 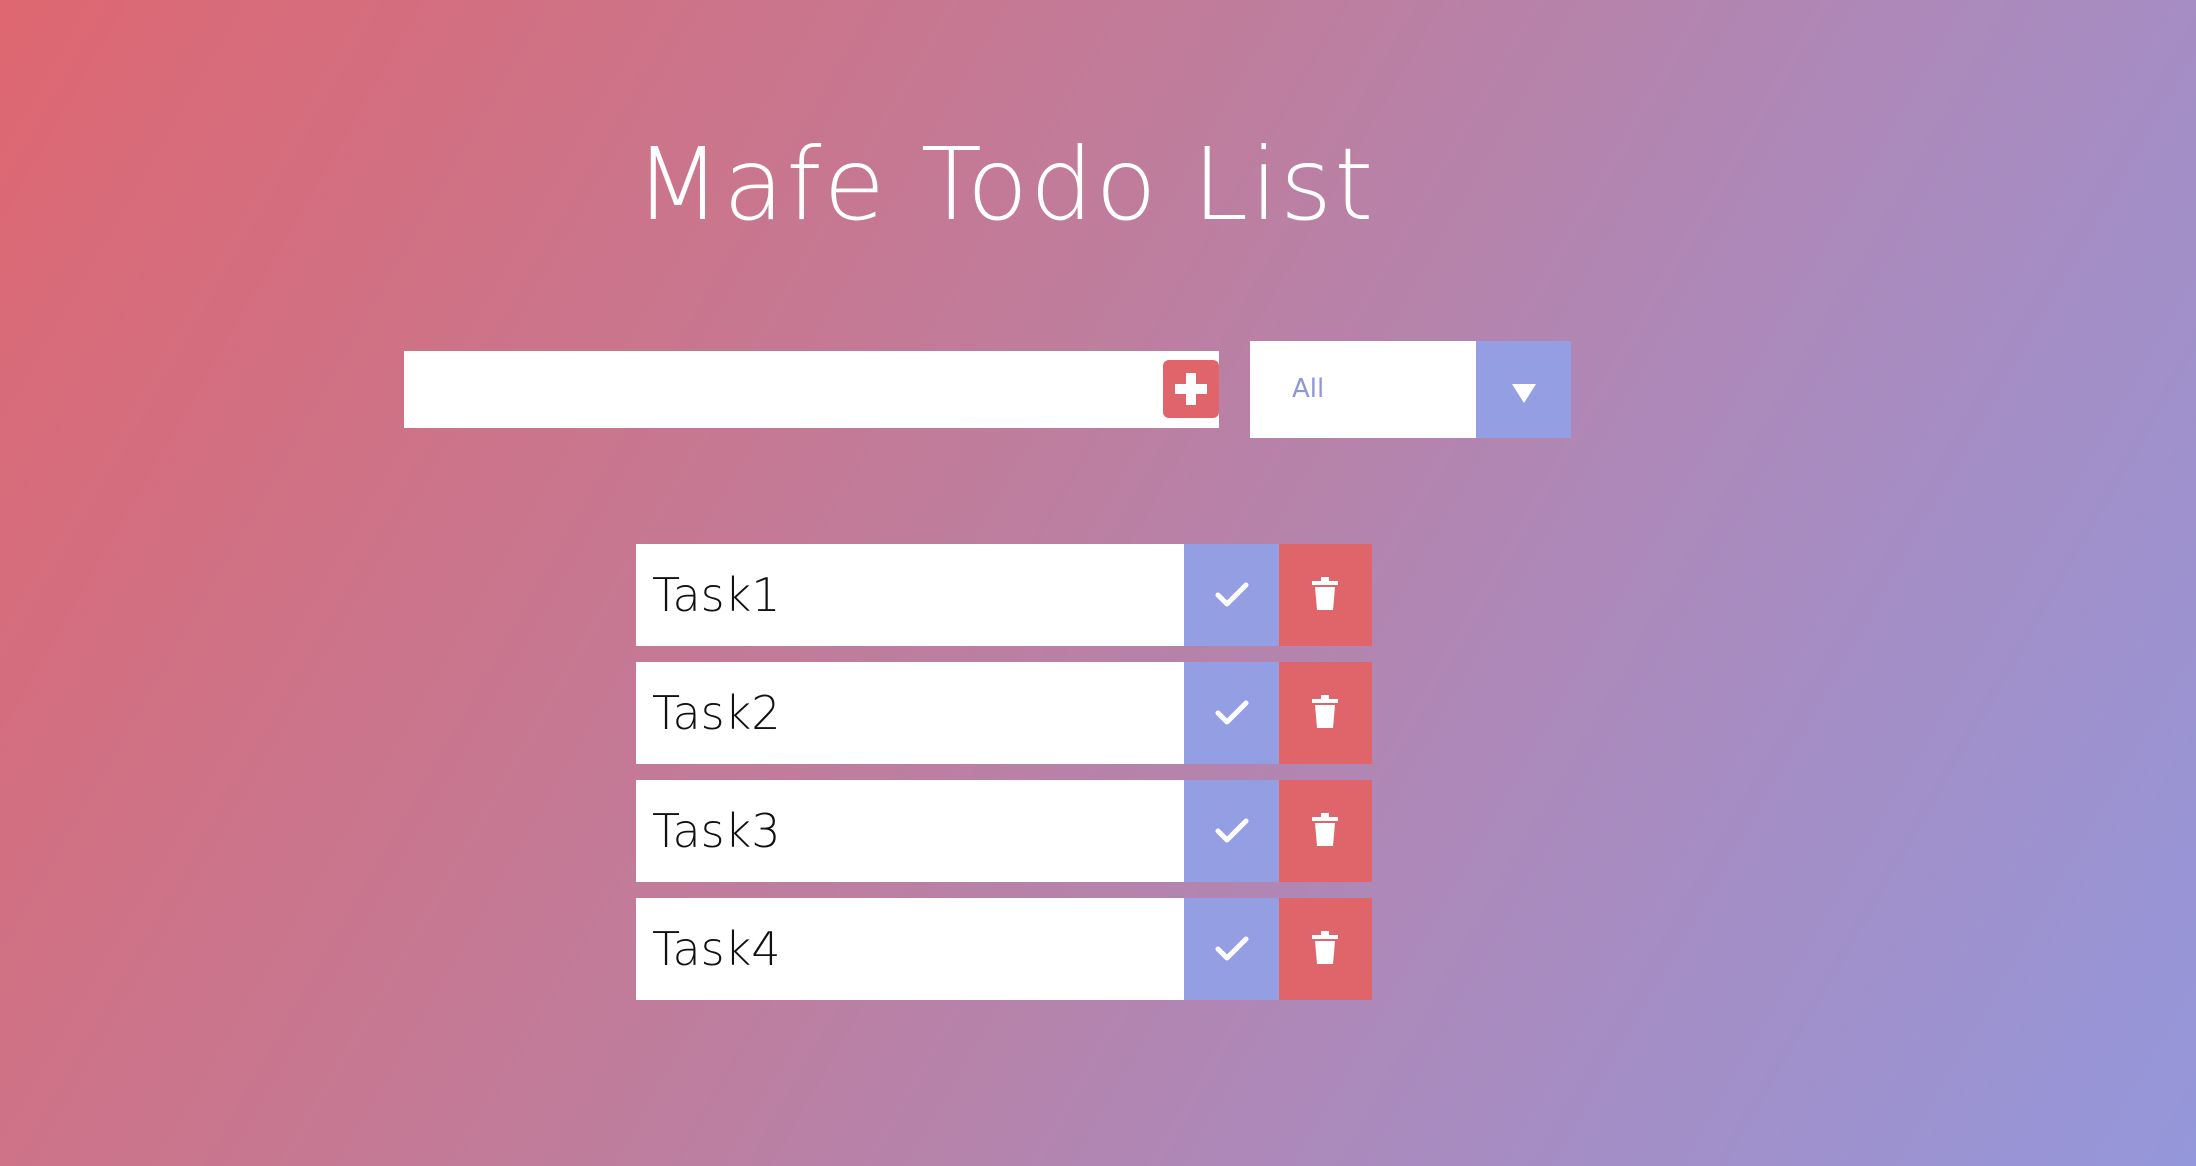 I want to click on todo-input, so click(x=781, y=389).